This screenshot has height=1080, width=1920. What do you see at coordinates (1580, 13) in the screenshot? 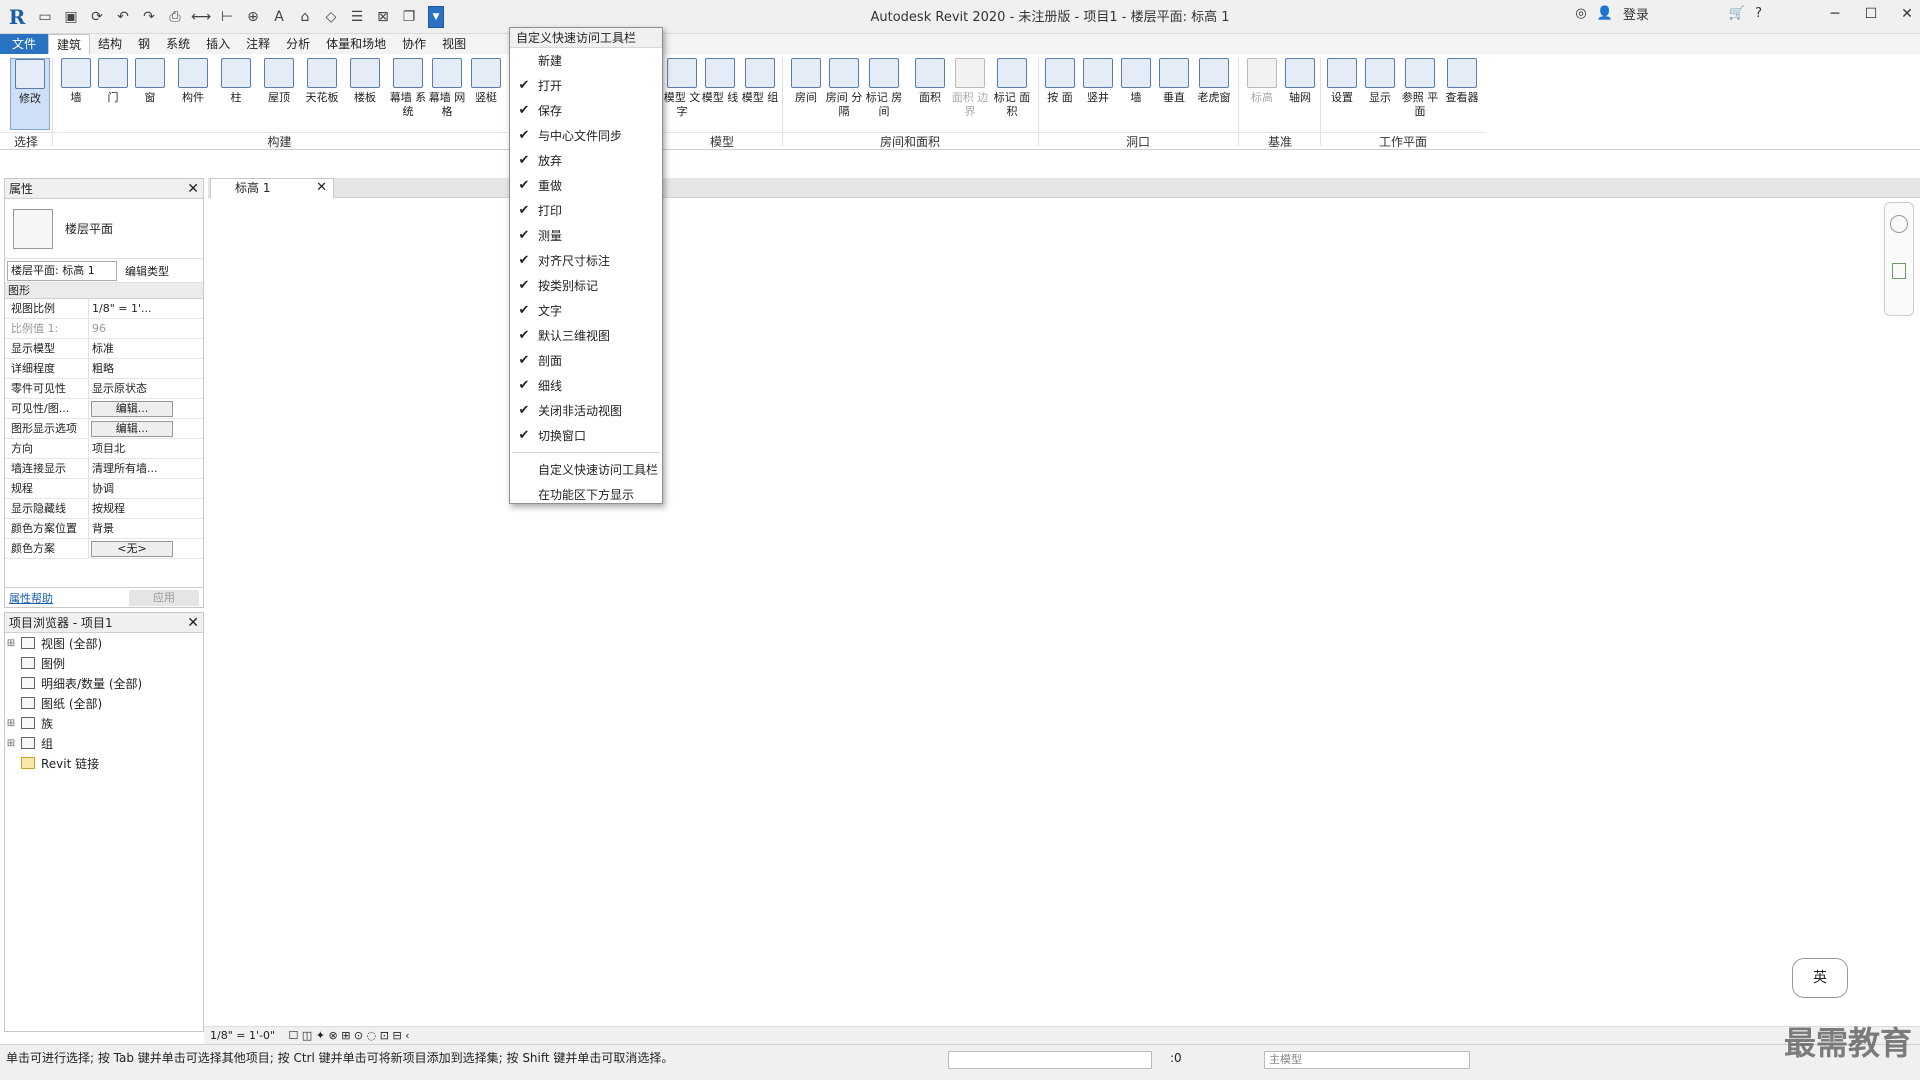
I see `binoculars-icon: ◎` at bounding box center [1580, 13].